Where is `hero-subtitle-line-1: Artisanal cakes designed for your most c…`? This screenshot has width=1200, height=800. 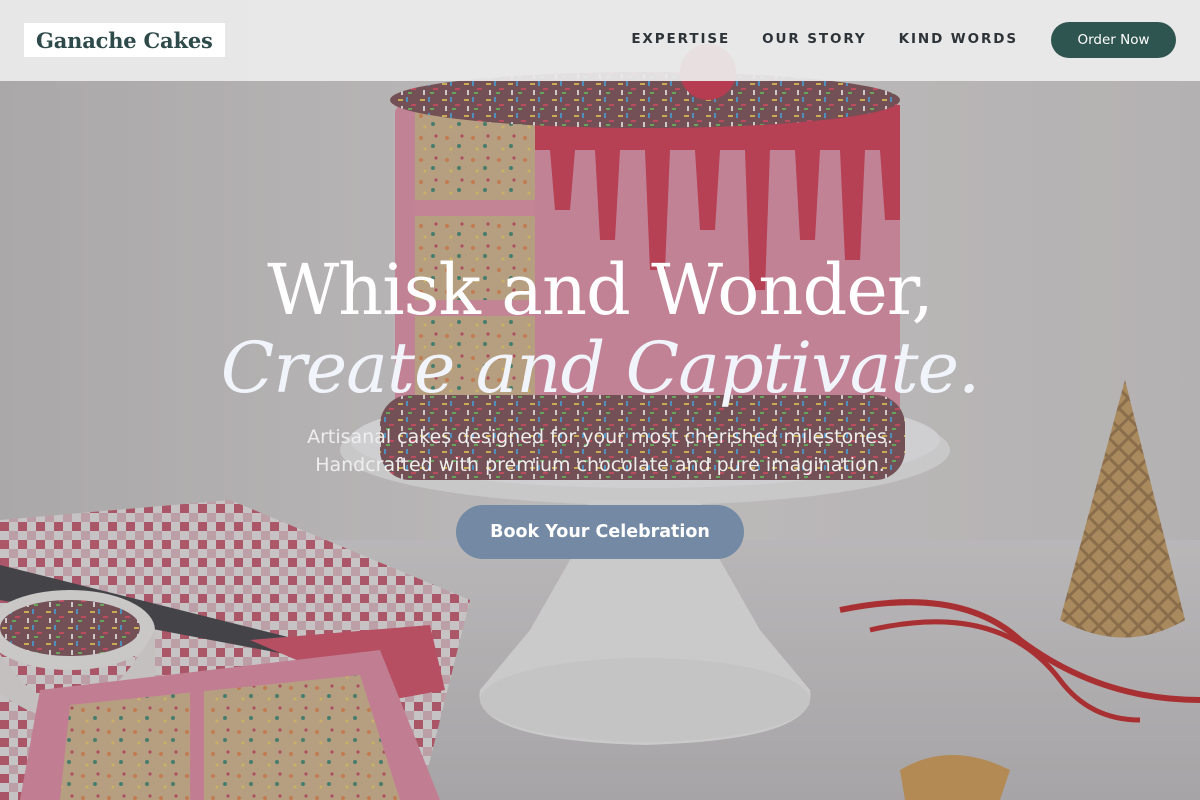
hero-subtitle-line-1: Artisanal cakes designed for your most c… is located at coordinates (600, 437).